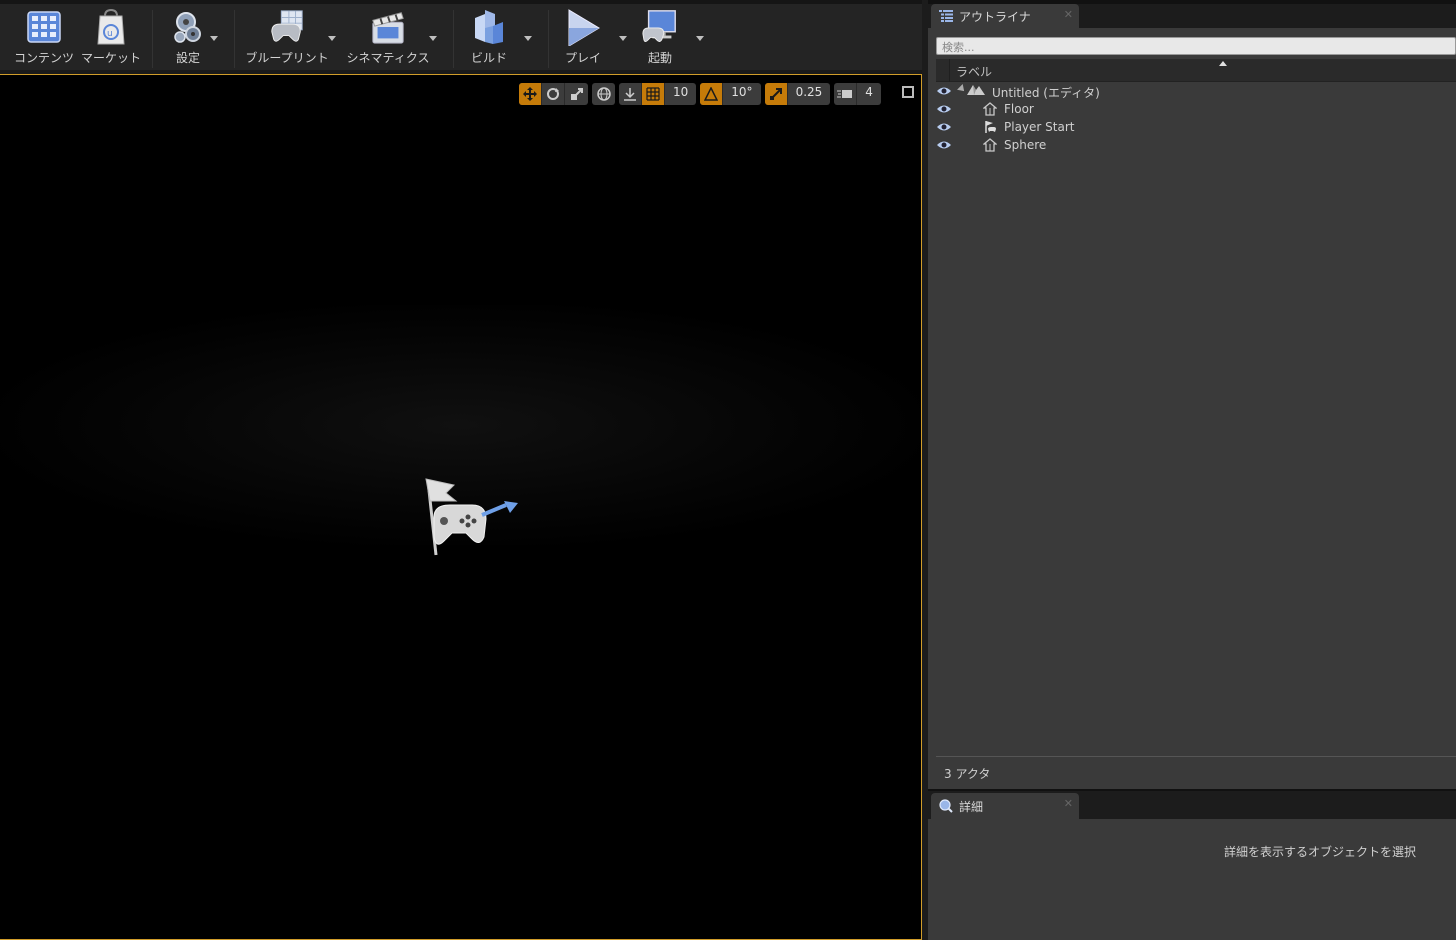  Describe the element at coordinates (1039, 127) in the screenshot. I see `actor-label: Player Start` at that location.